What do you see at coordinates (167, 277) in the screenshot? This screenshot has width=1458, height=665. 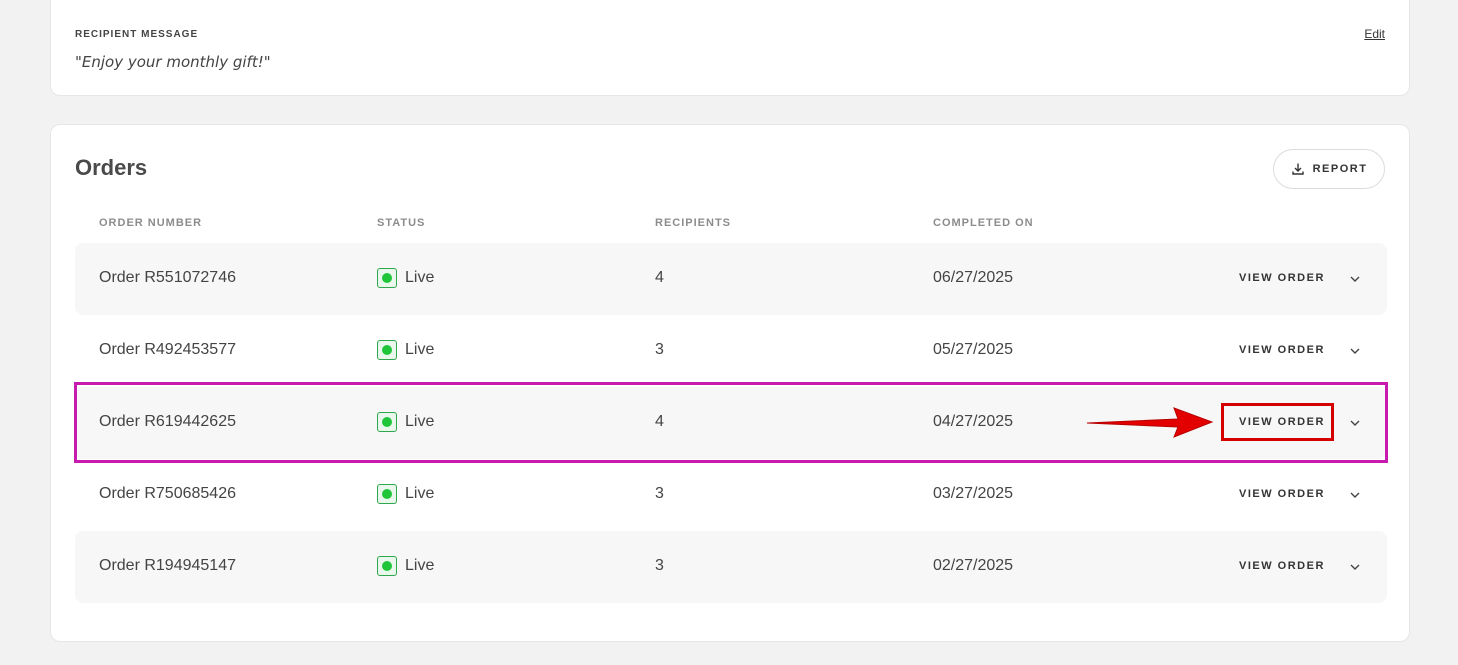 I see `order-number: Order R551072746` at bounding box center [167, 277].